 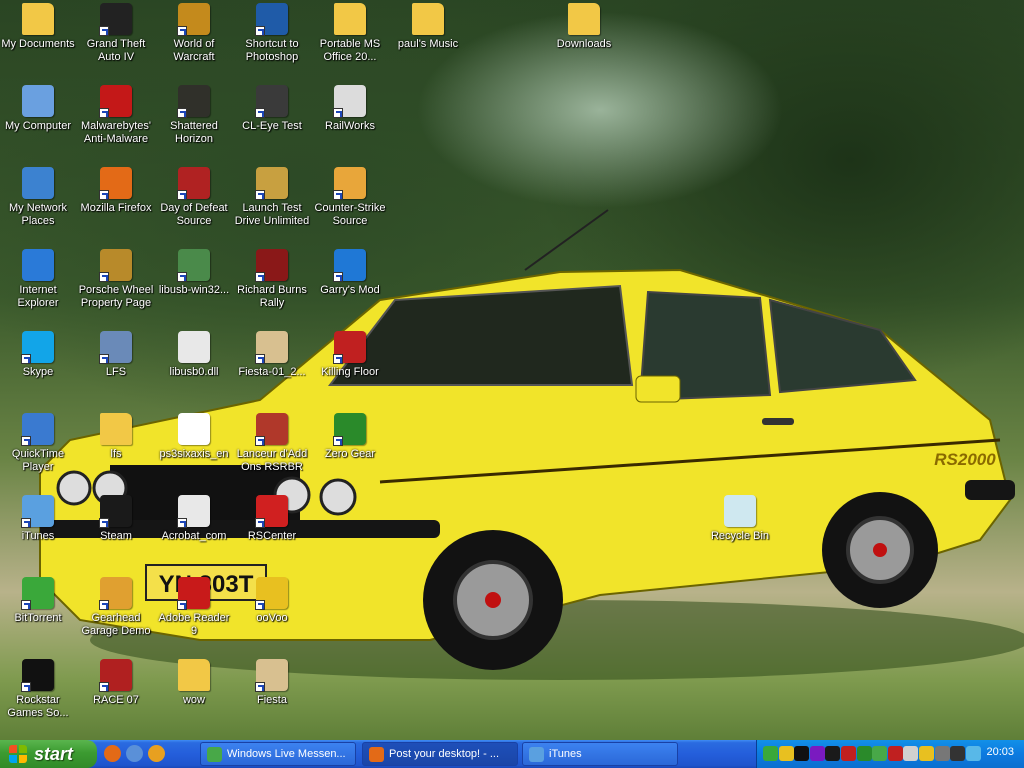 What do you see at coordinates (194, 203) in the screenshot?
I see `desktop-icon: Day of Defeat Source` at bounding box center [194, 203].